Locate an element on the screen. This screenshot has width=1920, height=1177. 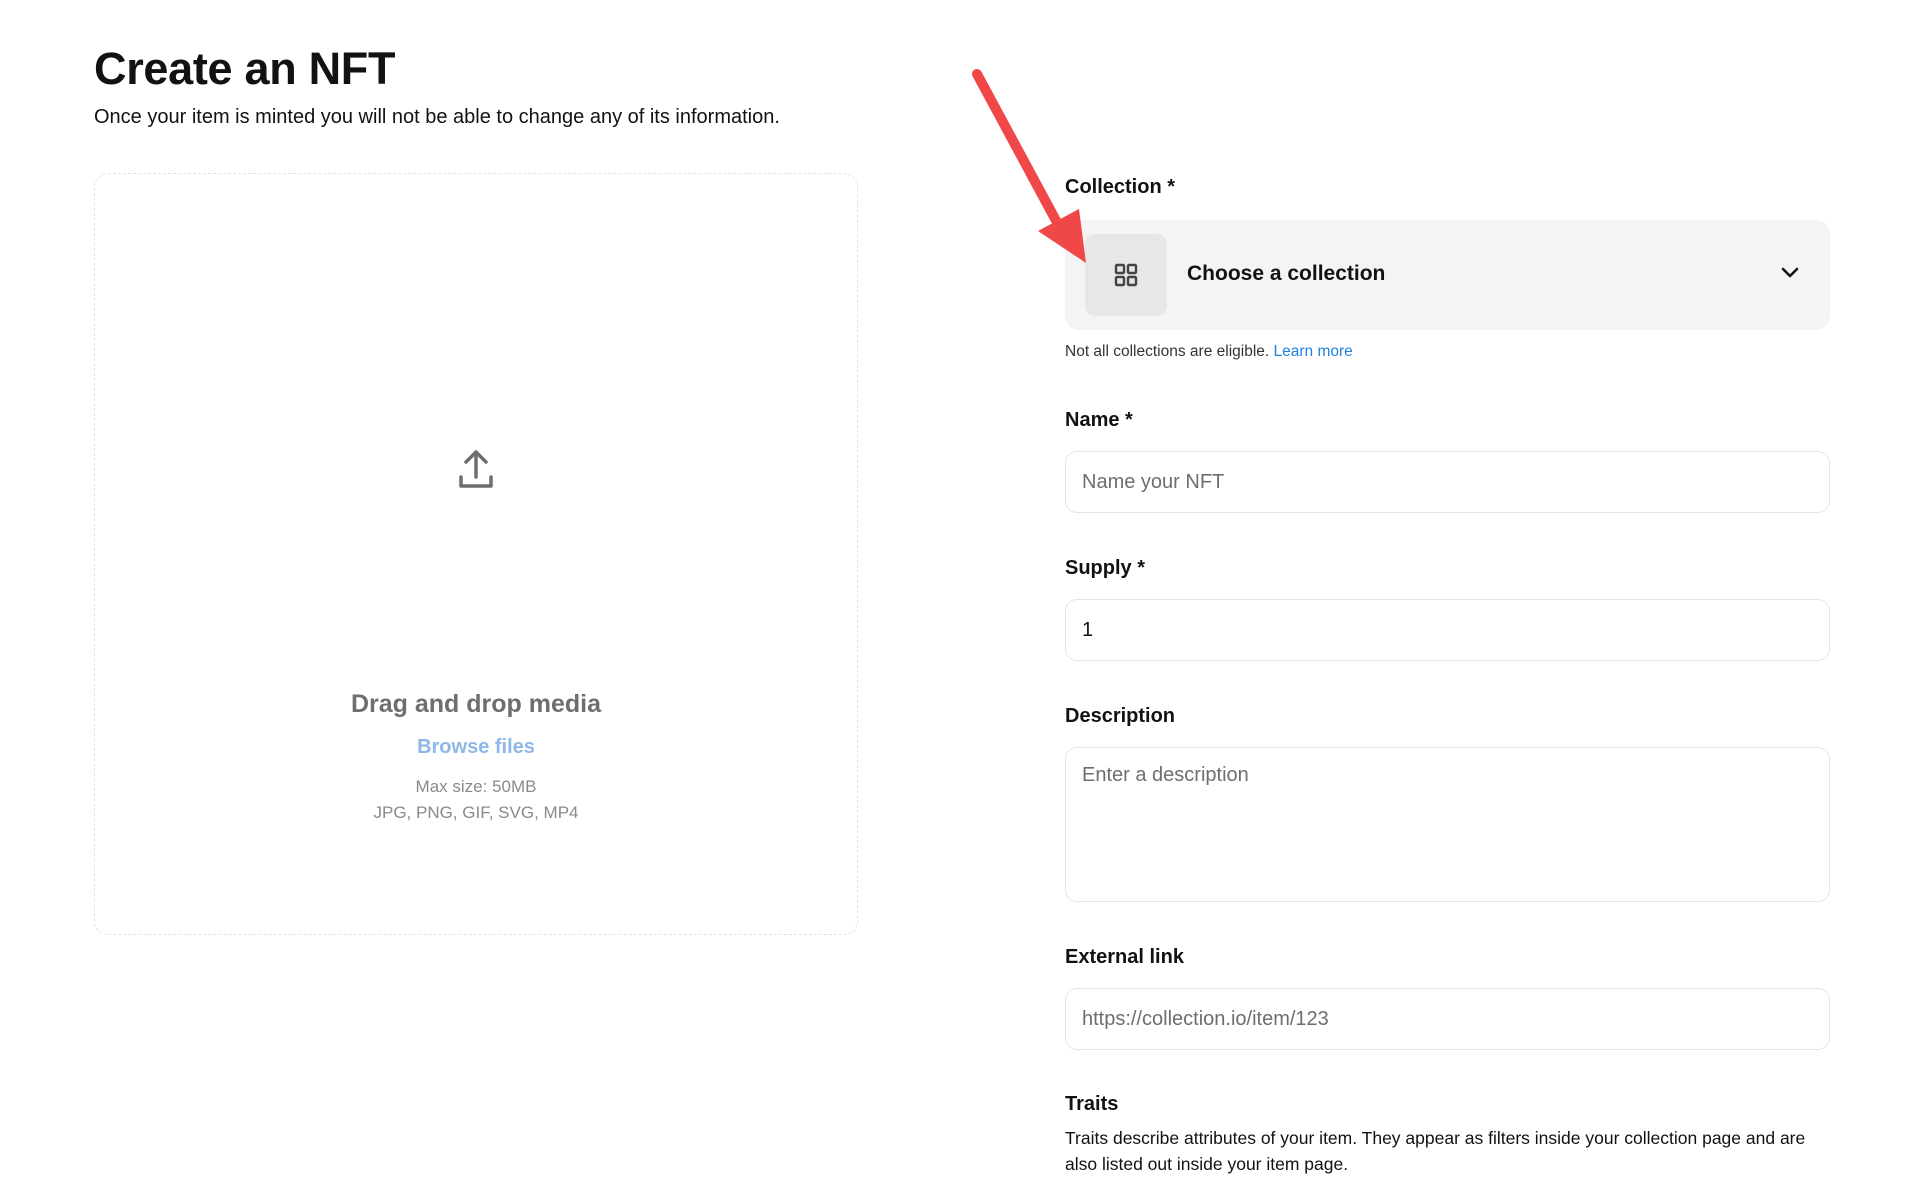
collection-select: Choose a collection is located at coordinates (1447, 275).